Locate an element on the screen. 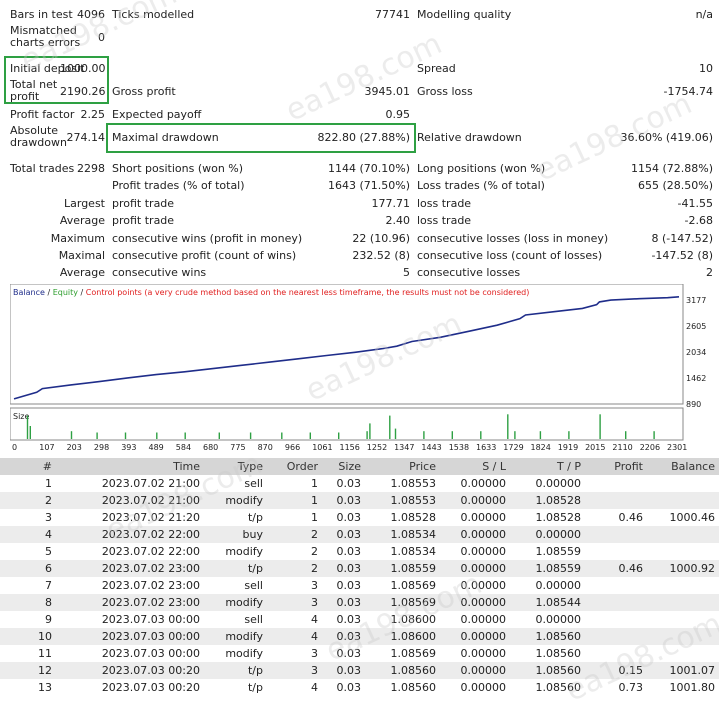  initial-deposit-value: 1000.00 is located at coordinates (83, 68).